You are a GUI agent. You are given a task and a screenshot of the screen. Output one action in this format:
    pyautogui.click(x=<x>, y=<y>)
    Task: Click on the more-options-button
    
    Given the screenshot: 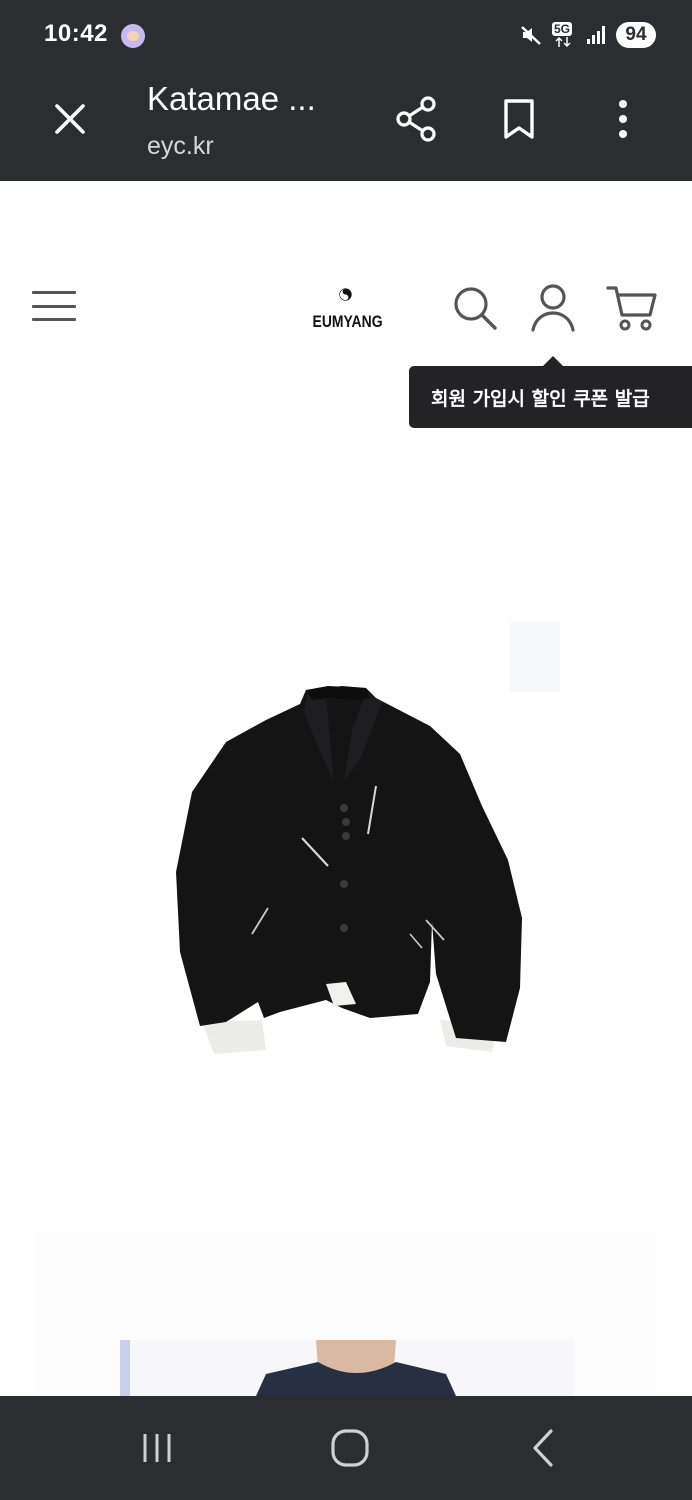 What is the action you would take?
    pyautogui.click(x=623, y=119)
    